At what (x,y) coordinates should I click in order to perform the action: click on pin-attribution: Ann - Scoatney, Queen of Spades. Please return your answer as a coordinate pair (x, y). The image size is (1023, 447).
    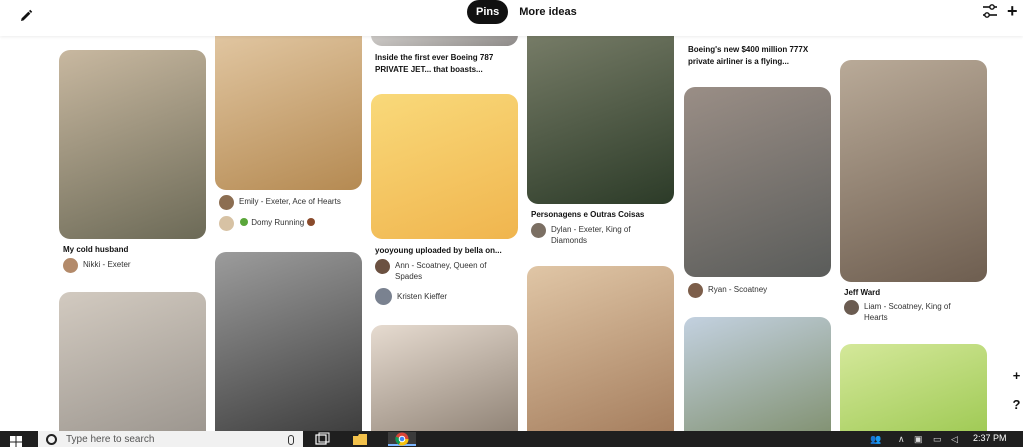
    Looking at the image, I should click on (440, 270).